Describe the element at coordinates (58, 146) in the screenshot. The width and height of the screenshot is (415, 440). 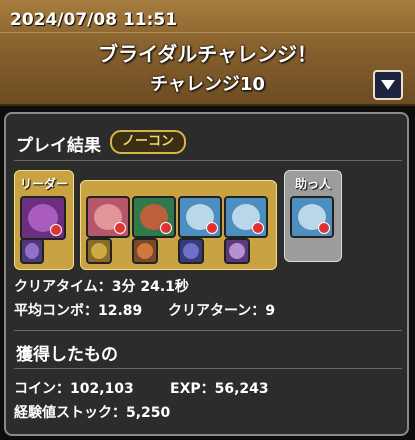
I see `play-result-title: プレイ結果` at that location.